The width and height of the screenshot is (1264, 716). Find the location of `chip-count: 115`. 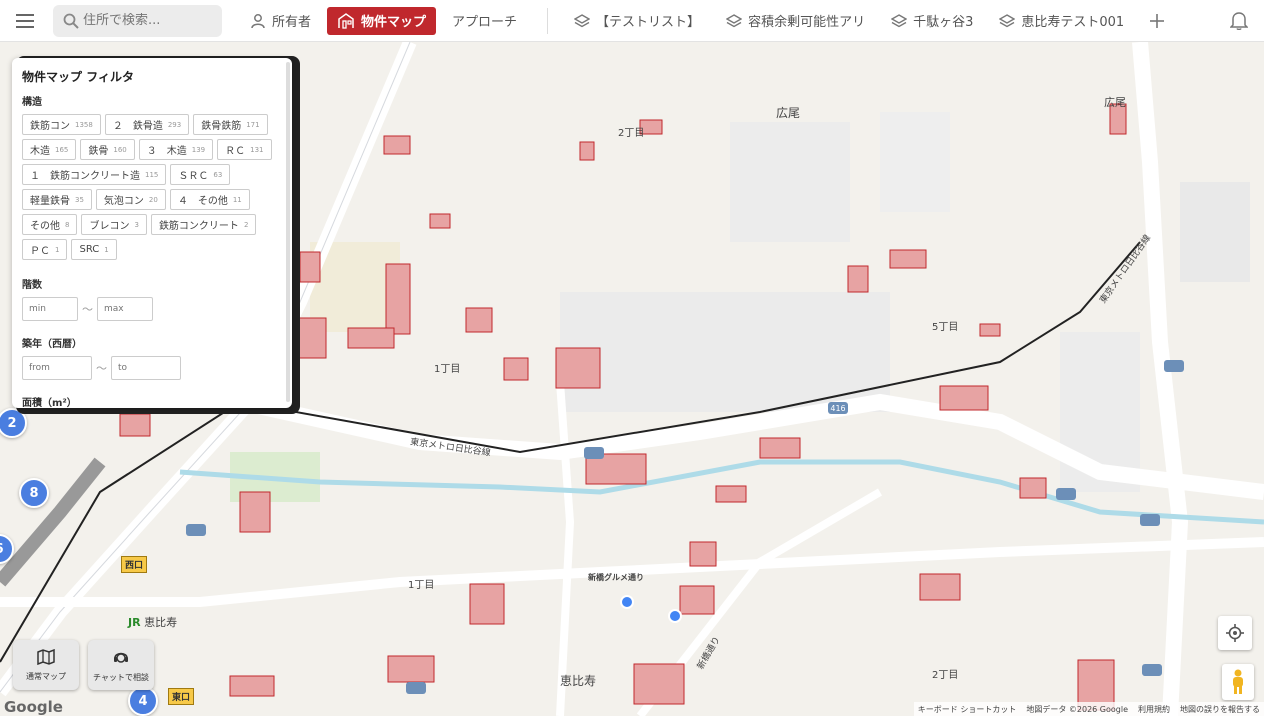

chip-count: 115 is located at coordinates (152, 174).